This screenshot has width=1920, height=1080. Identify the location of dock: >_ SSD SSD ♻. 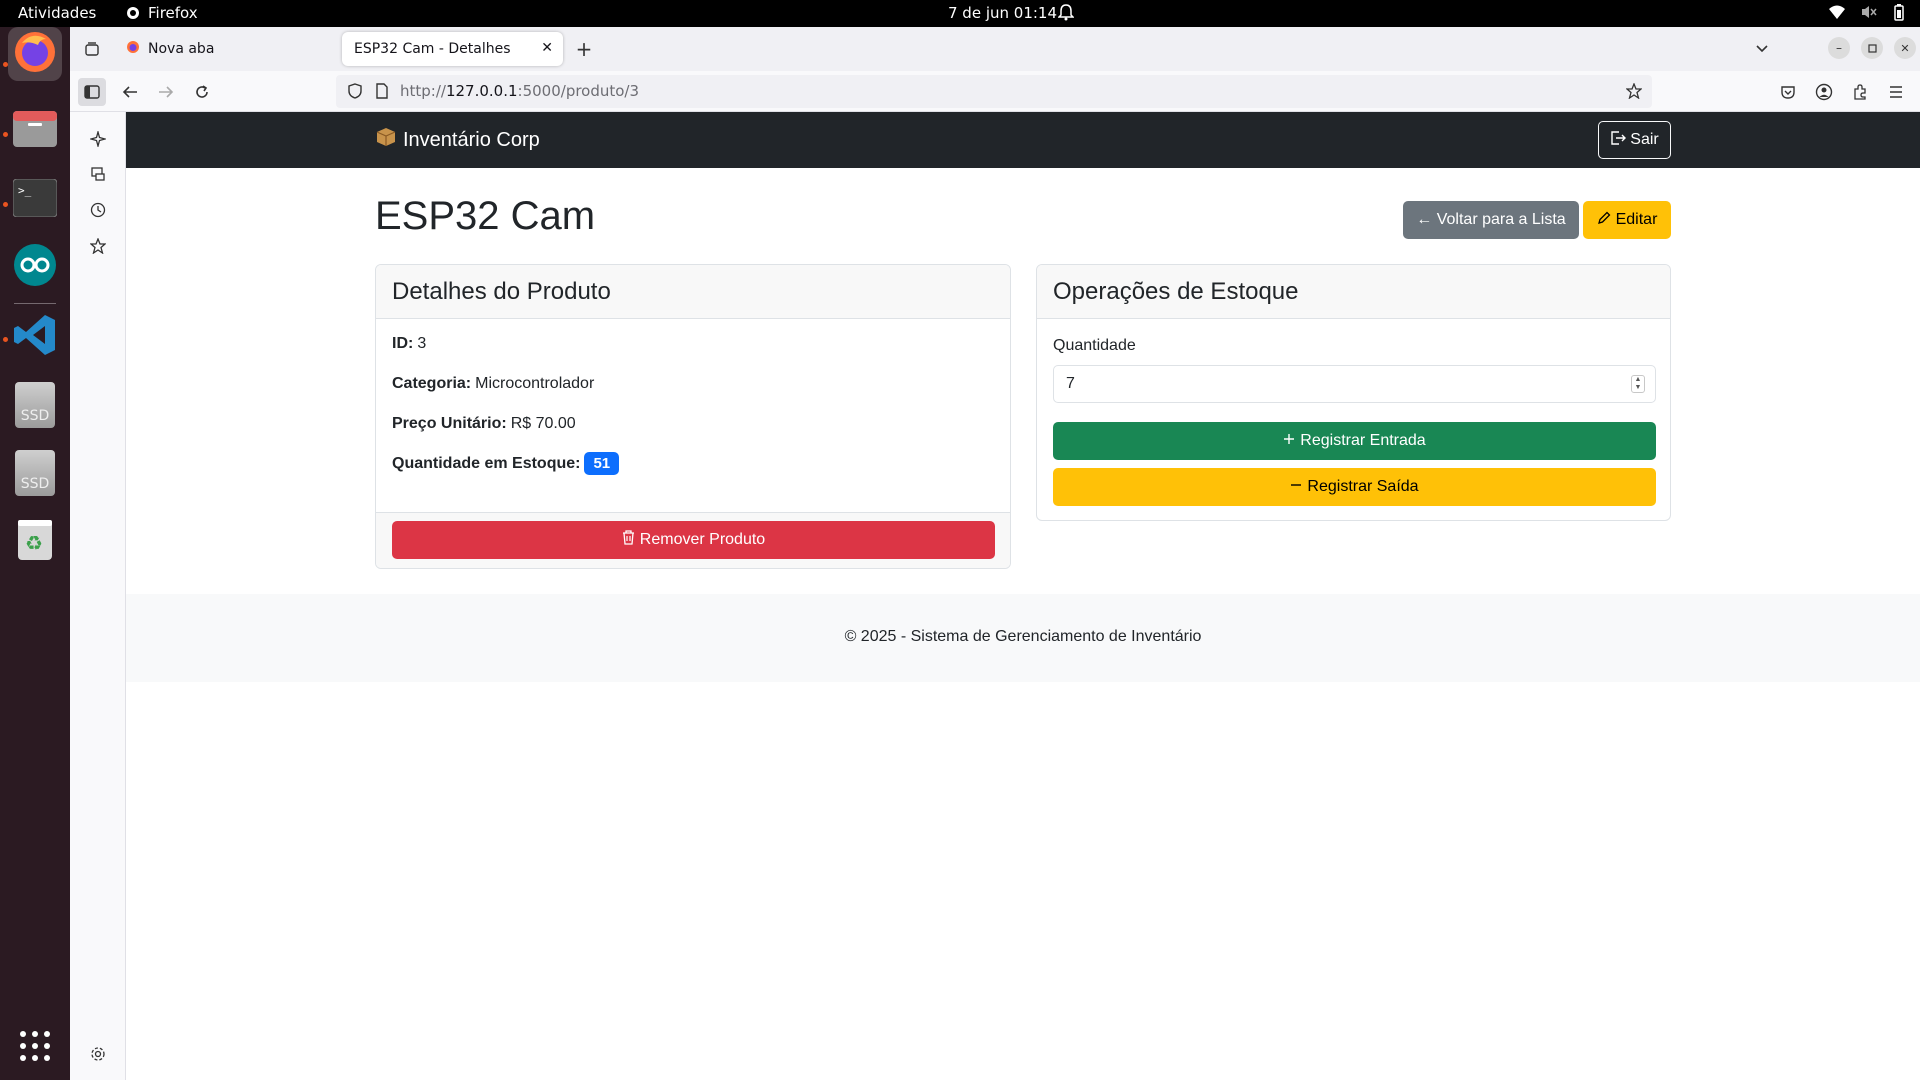
(35, 553).